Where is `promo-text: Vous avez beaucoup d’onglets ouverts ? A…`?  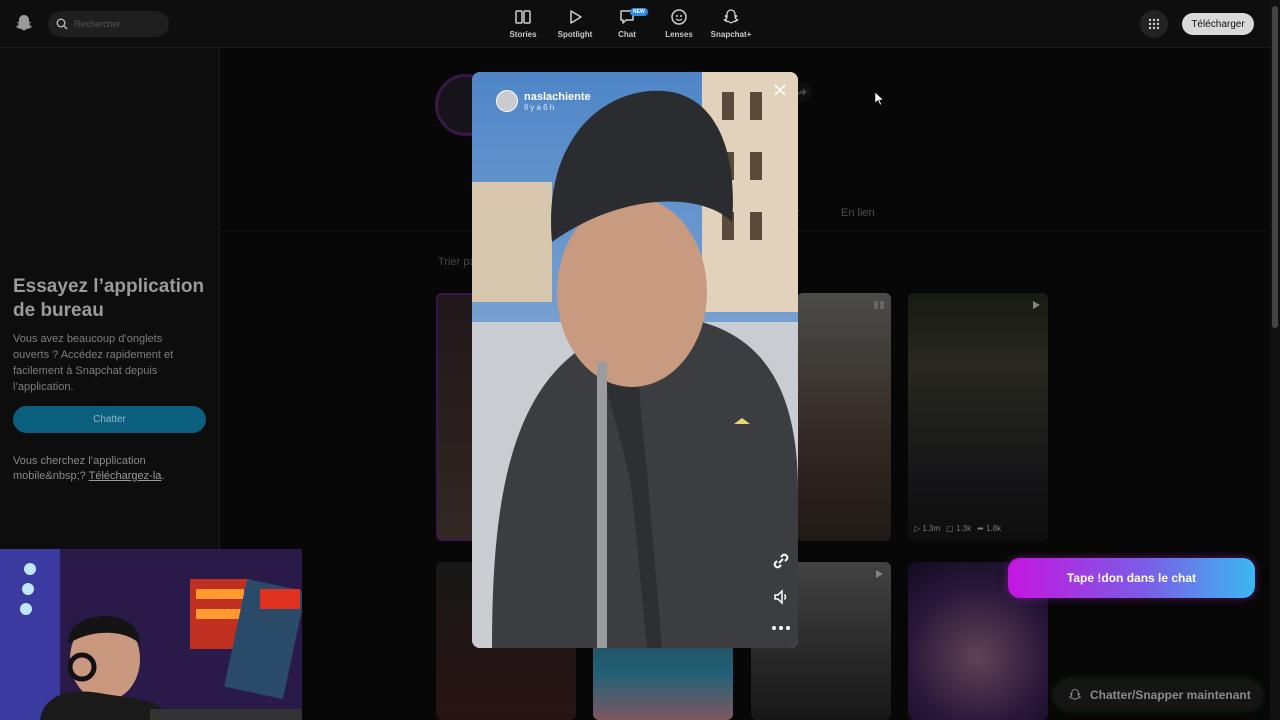 promo-text: Vous avez beaucoup d’onglets ouverts ? A… is located at coordinates (93, 363).